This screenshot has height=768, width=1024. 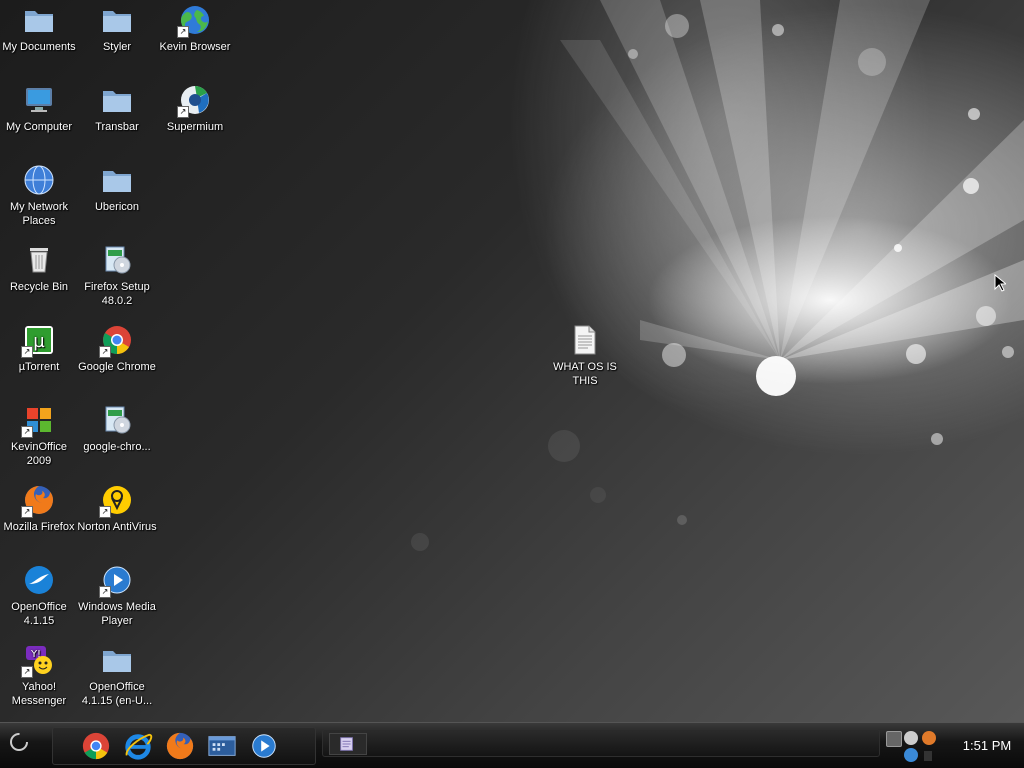 I want to click on quicklaunch-show-desktop, so click(x=223, y=747).